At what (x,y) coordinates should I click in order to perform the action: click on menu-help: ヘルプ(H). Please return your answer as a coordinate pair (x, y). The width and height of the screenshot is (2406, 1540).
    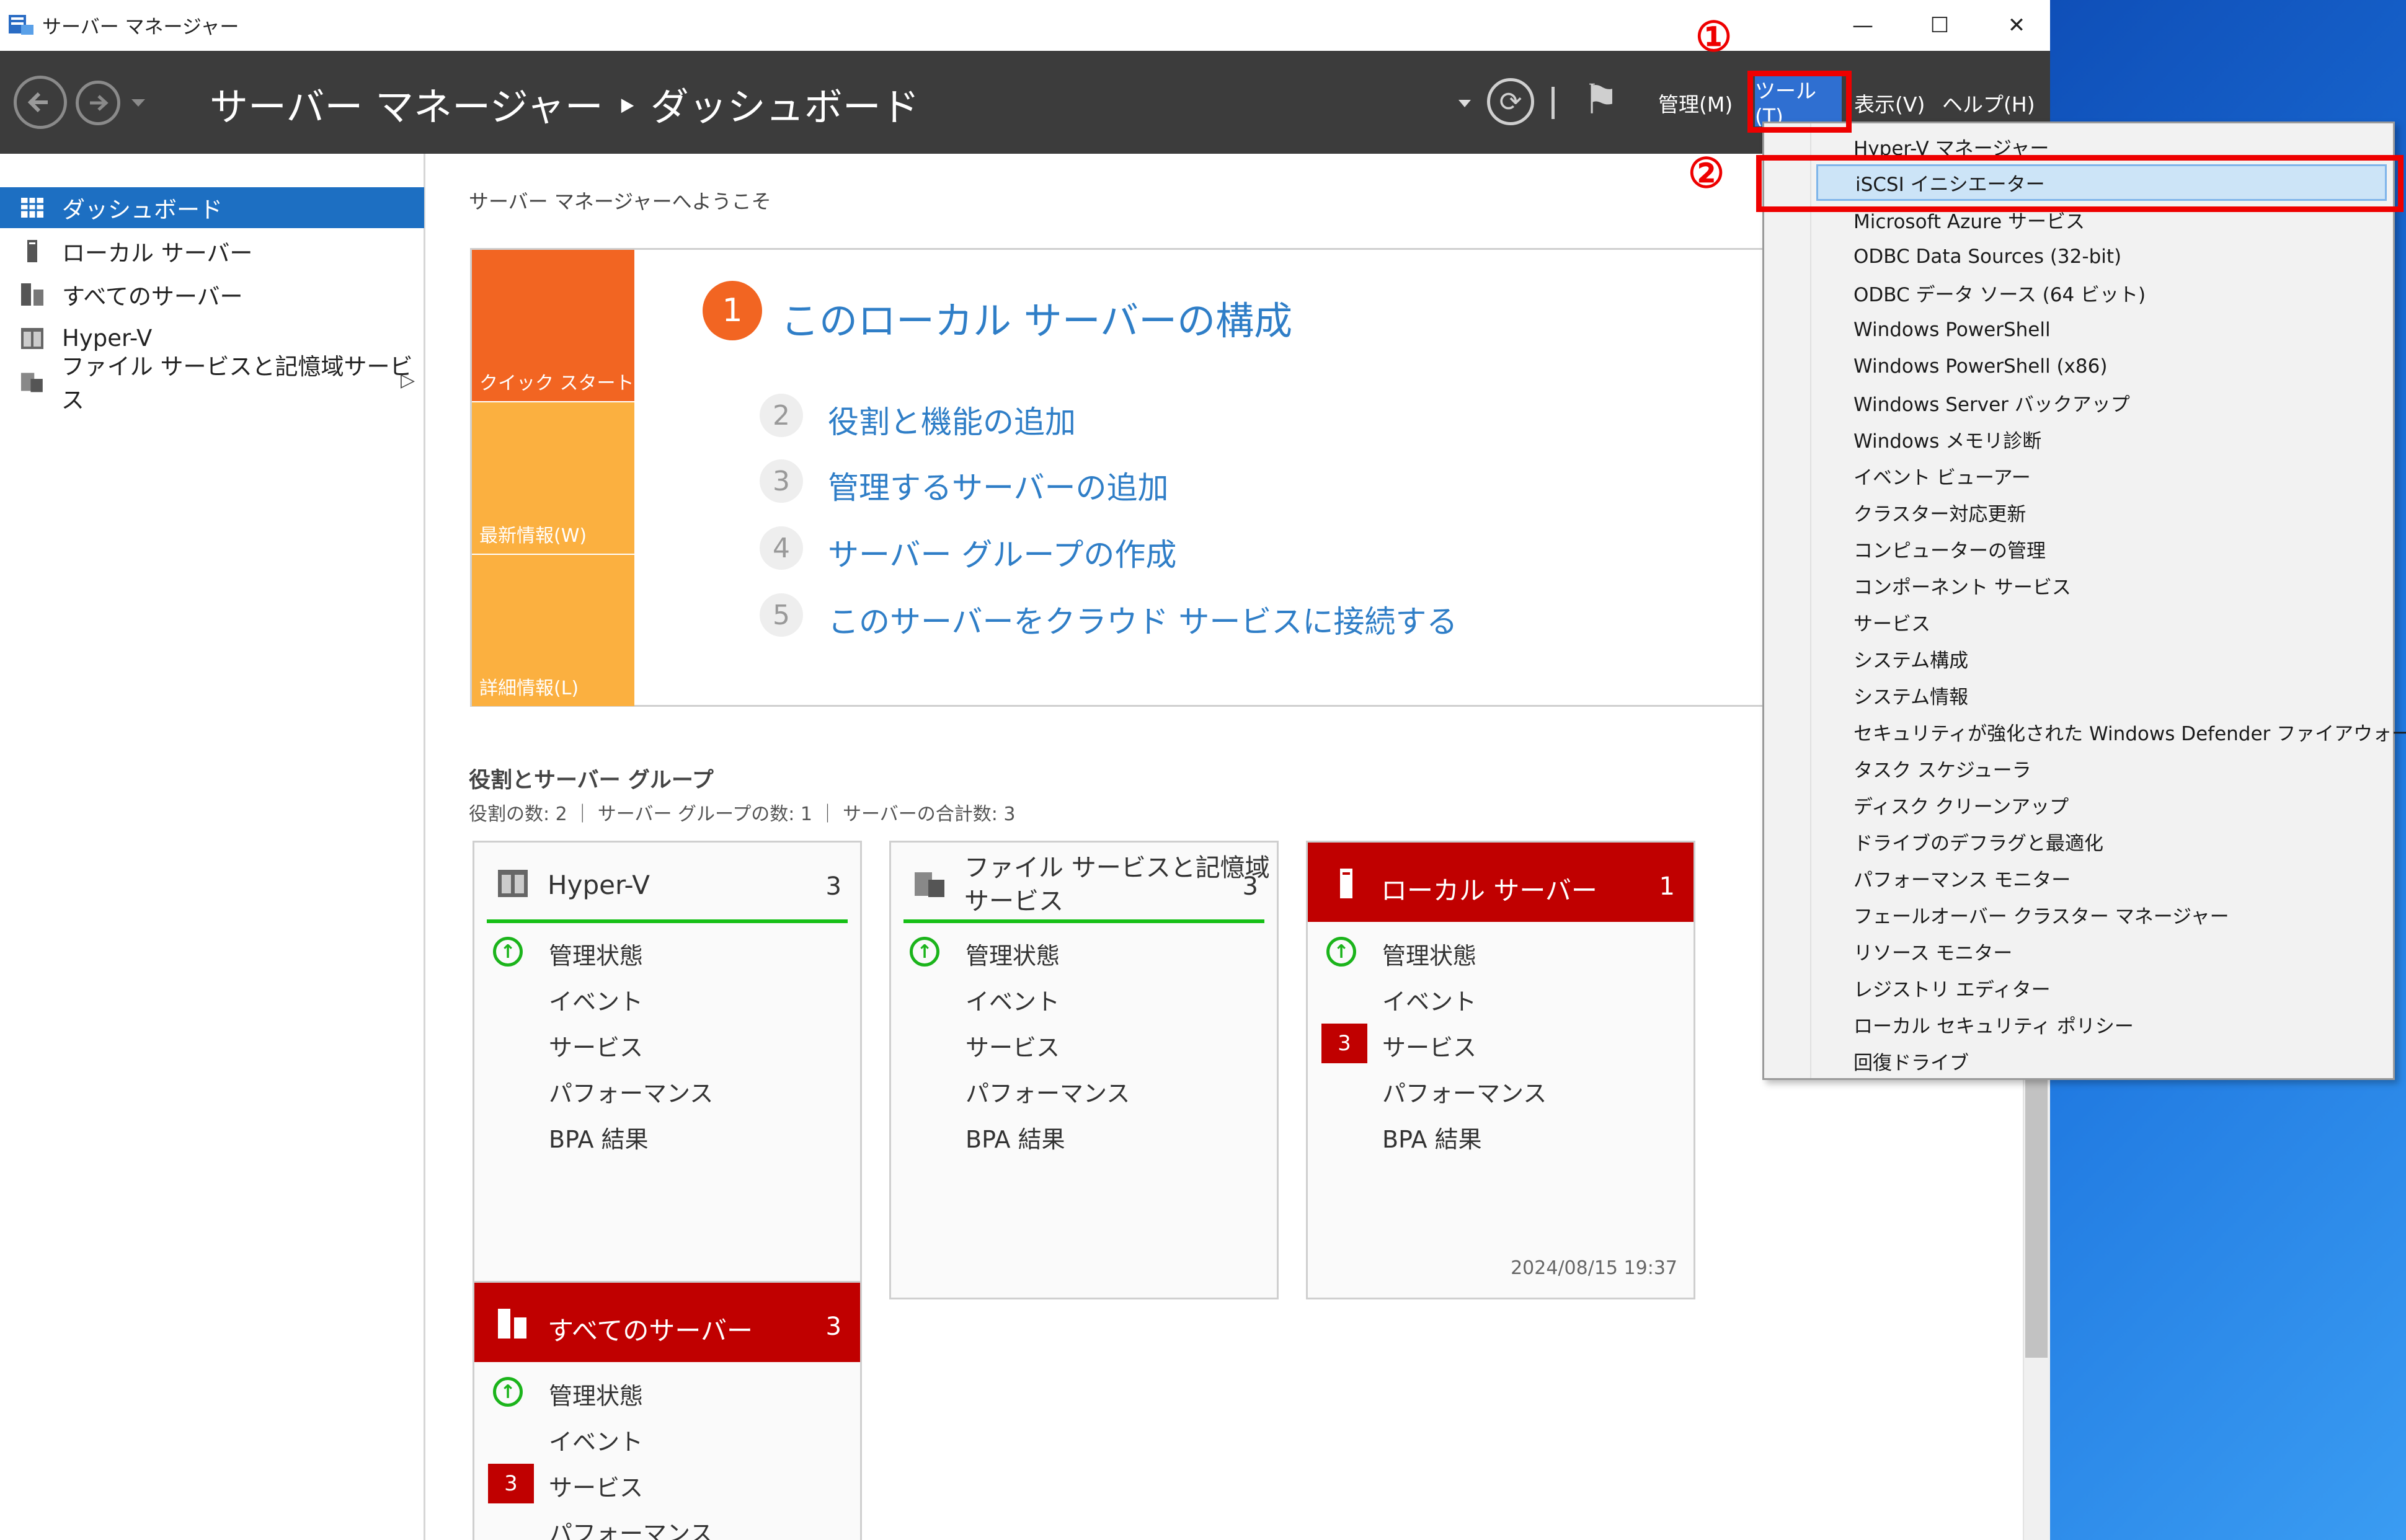
    Looking at the image, I should click on (1989, 103).